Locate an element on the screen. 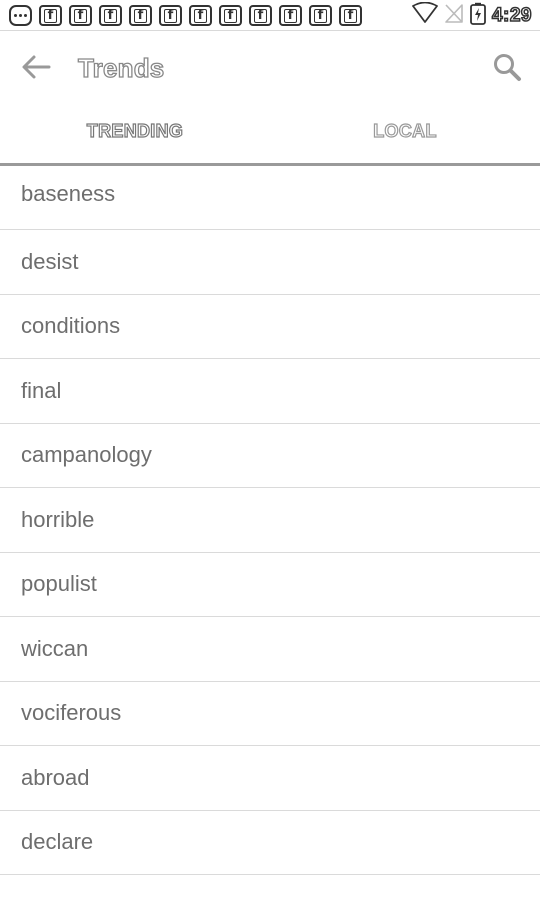 The width and height of the screenshot is (540, 897). list-item: final is located at coordinates (270, 391).